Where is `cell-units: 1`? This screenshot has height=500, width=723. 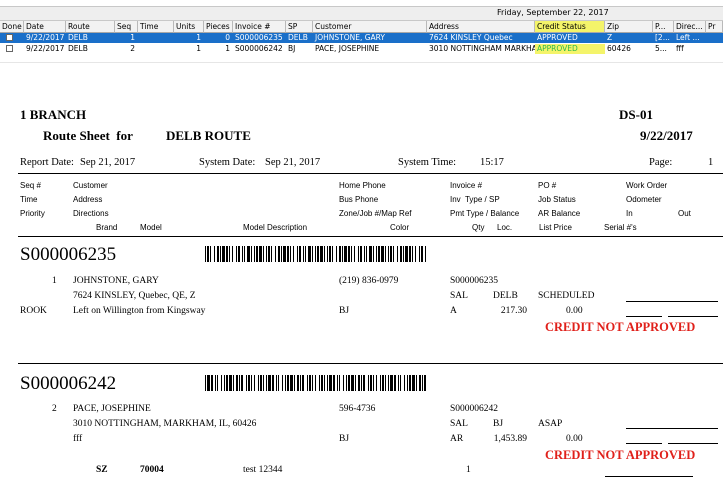 cell-units: 1 is located at coordinates (198, 48).